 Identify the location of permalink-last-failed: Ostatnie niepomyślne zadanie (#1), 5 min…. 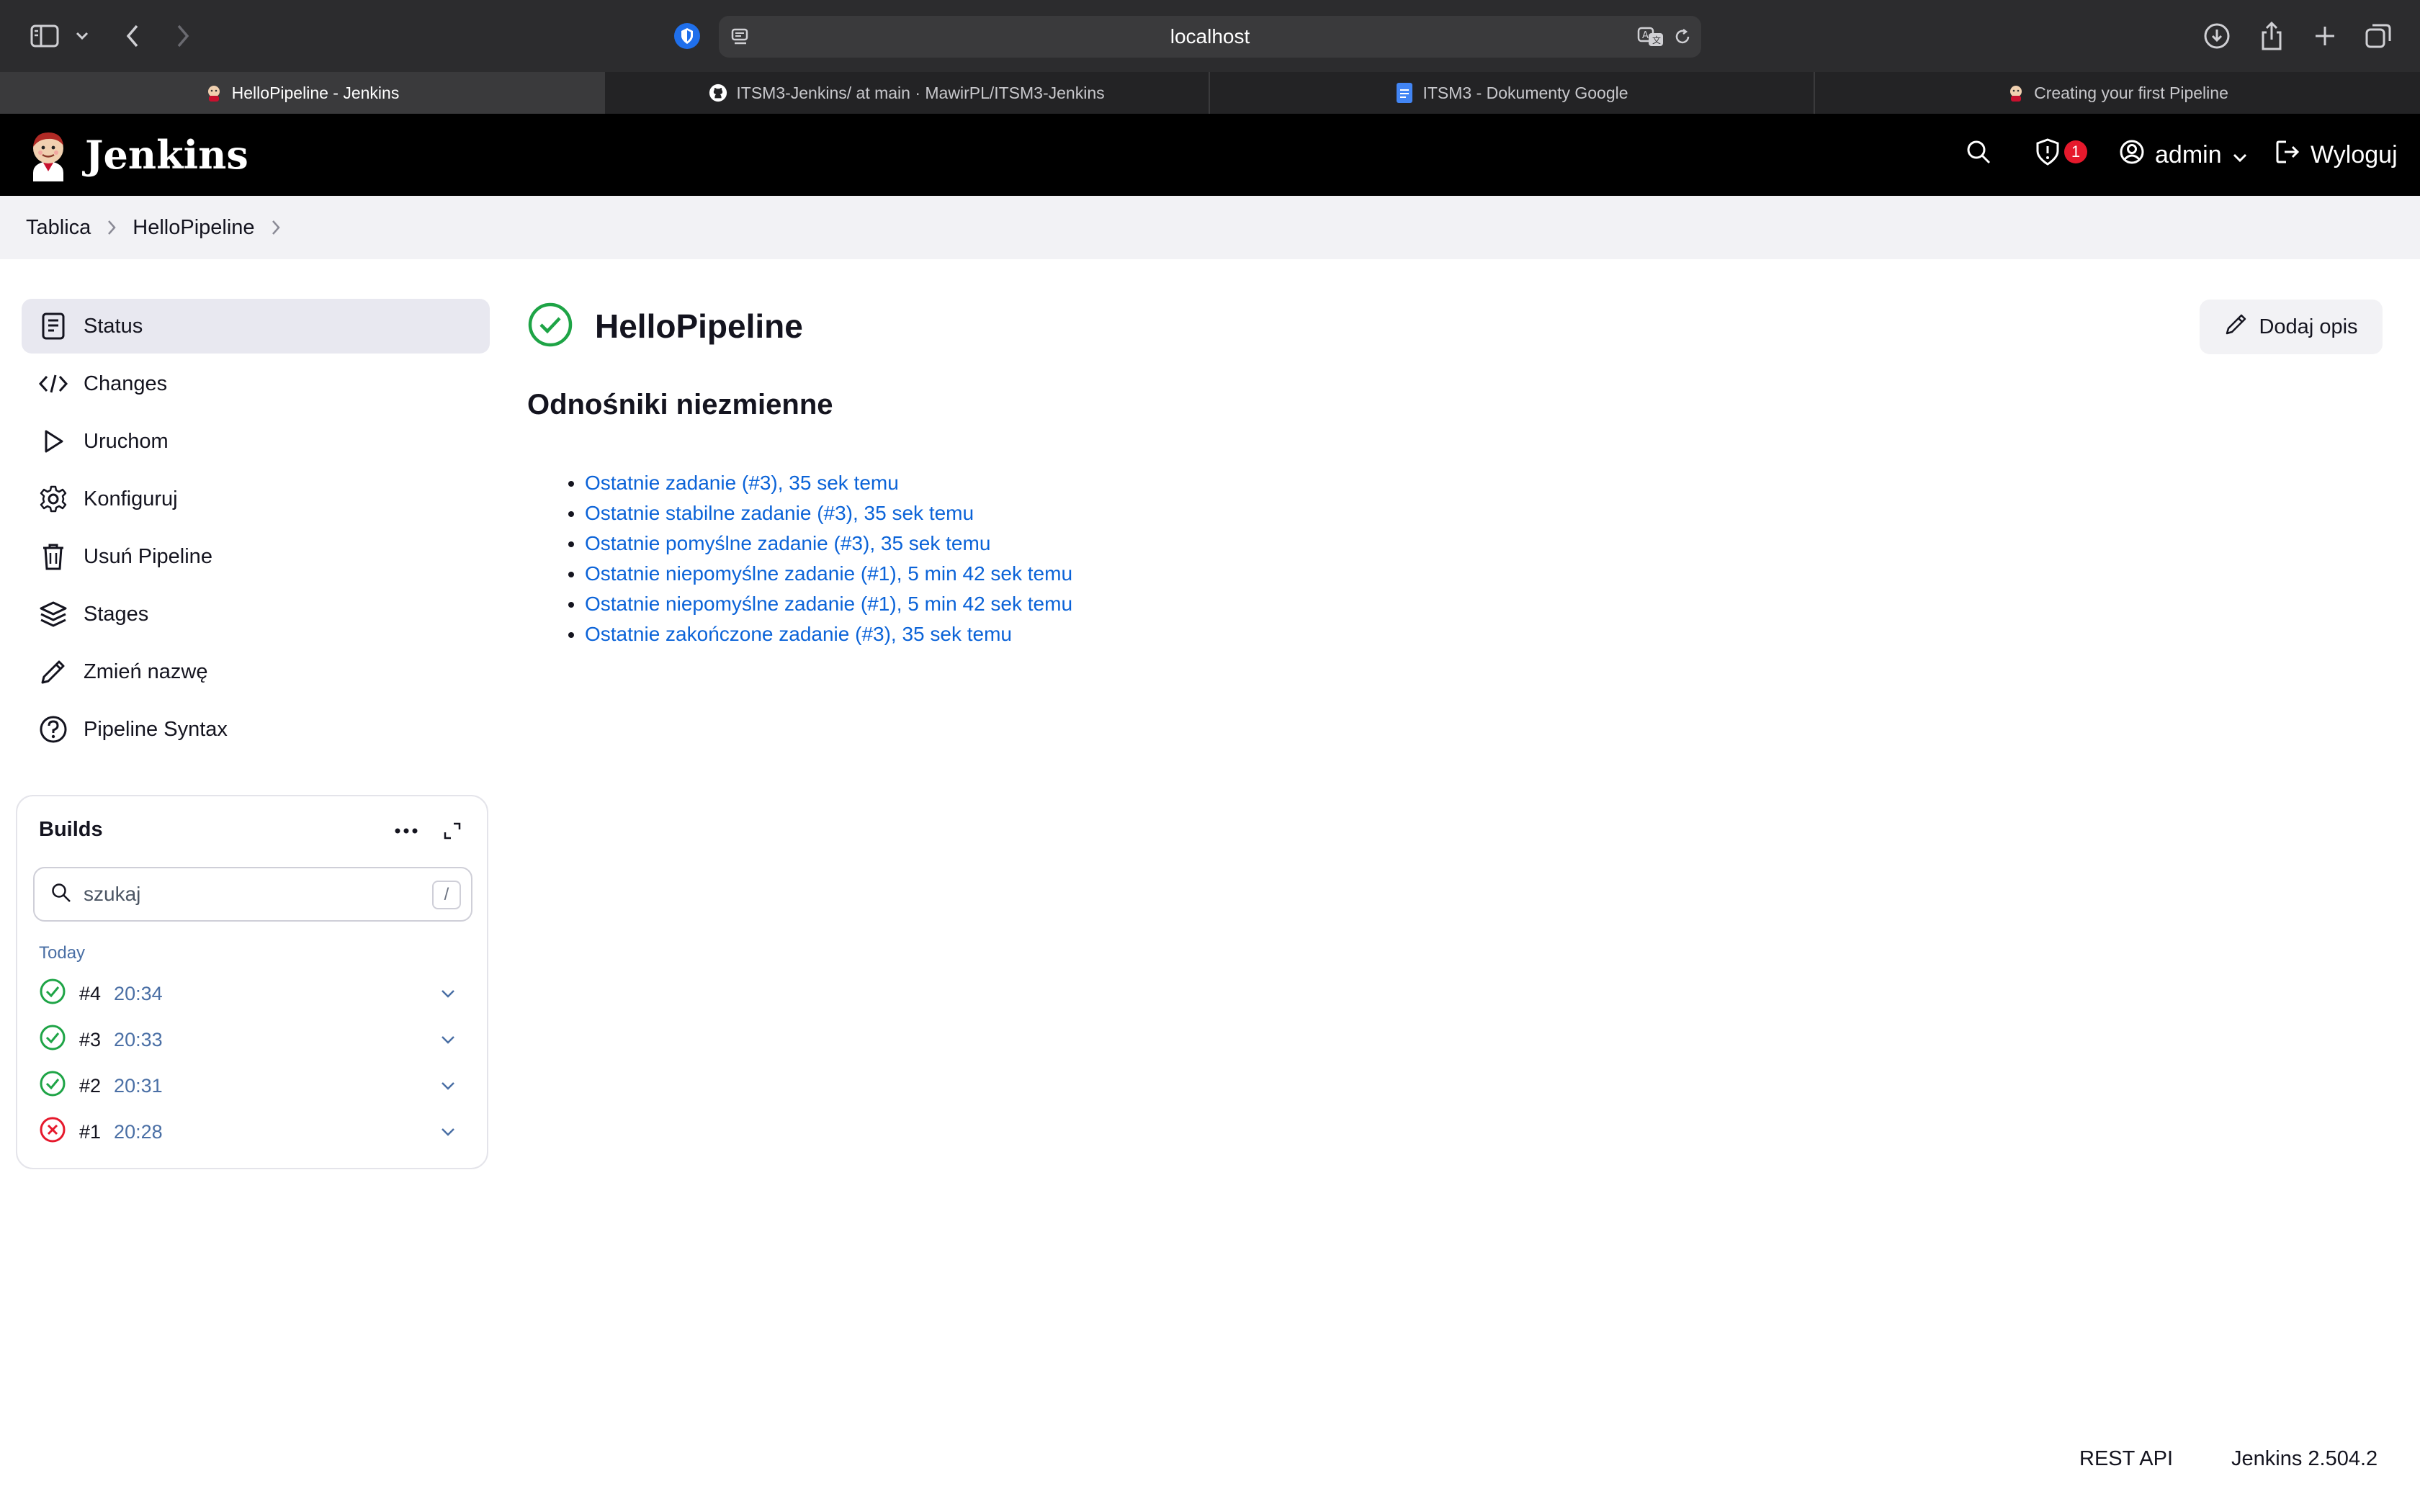
(828, 573).